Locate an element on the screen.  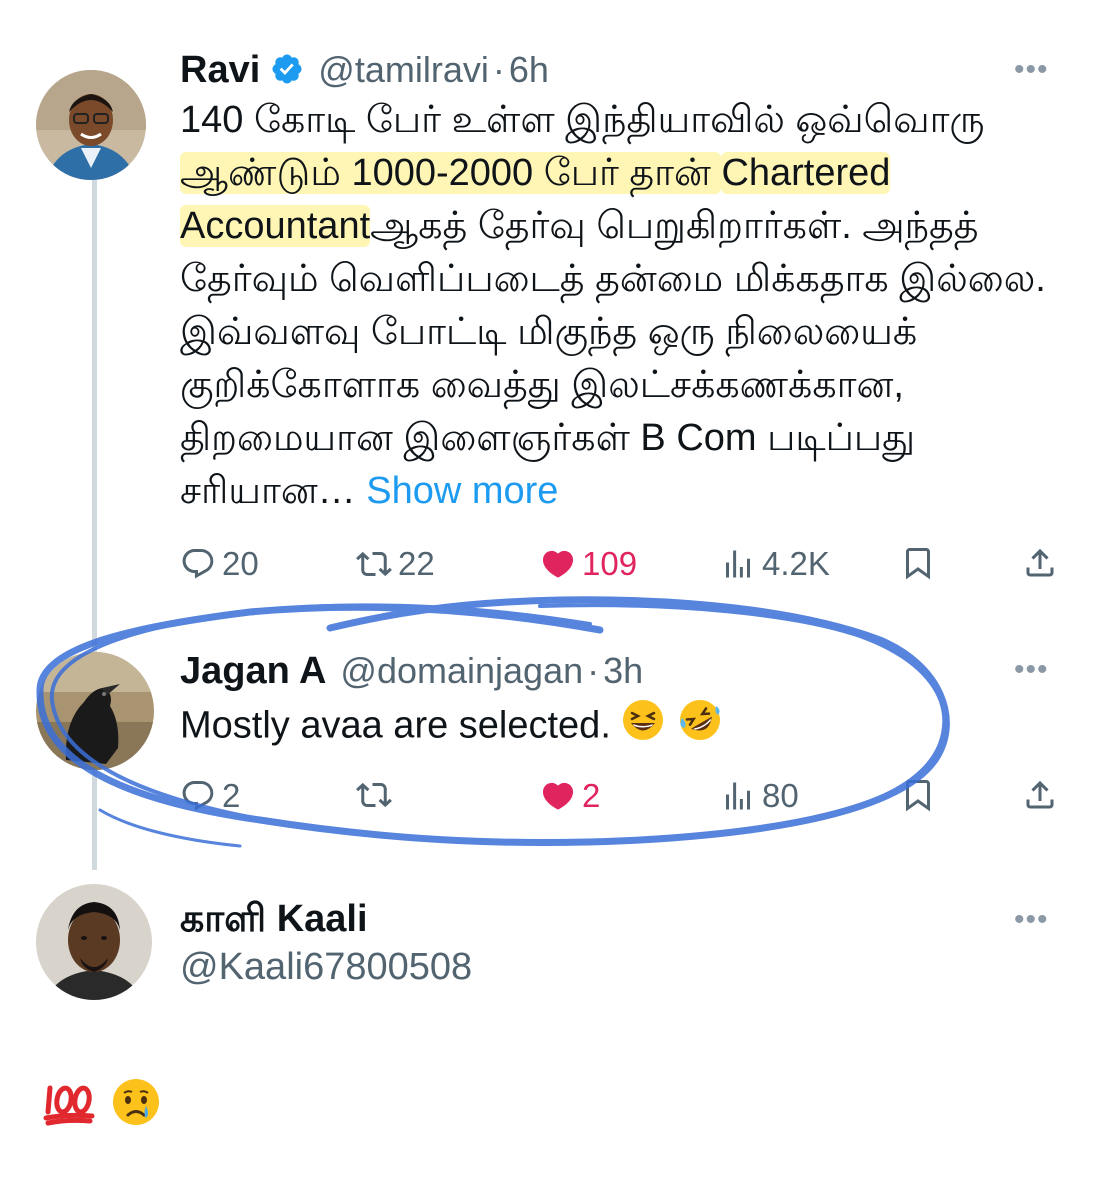
repost-button: 22 is located at coordinates (395, 564).